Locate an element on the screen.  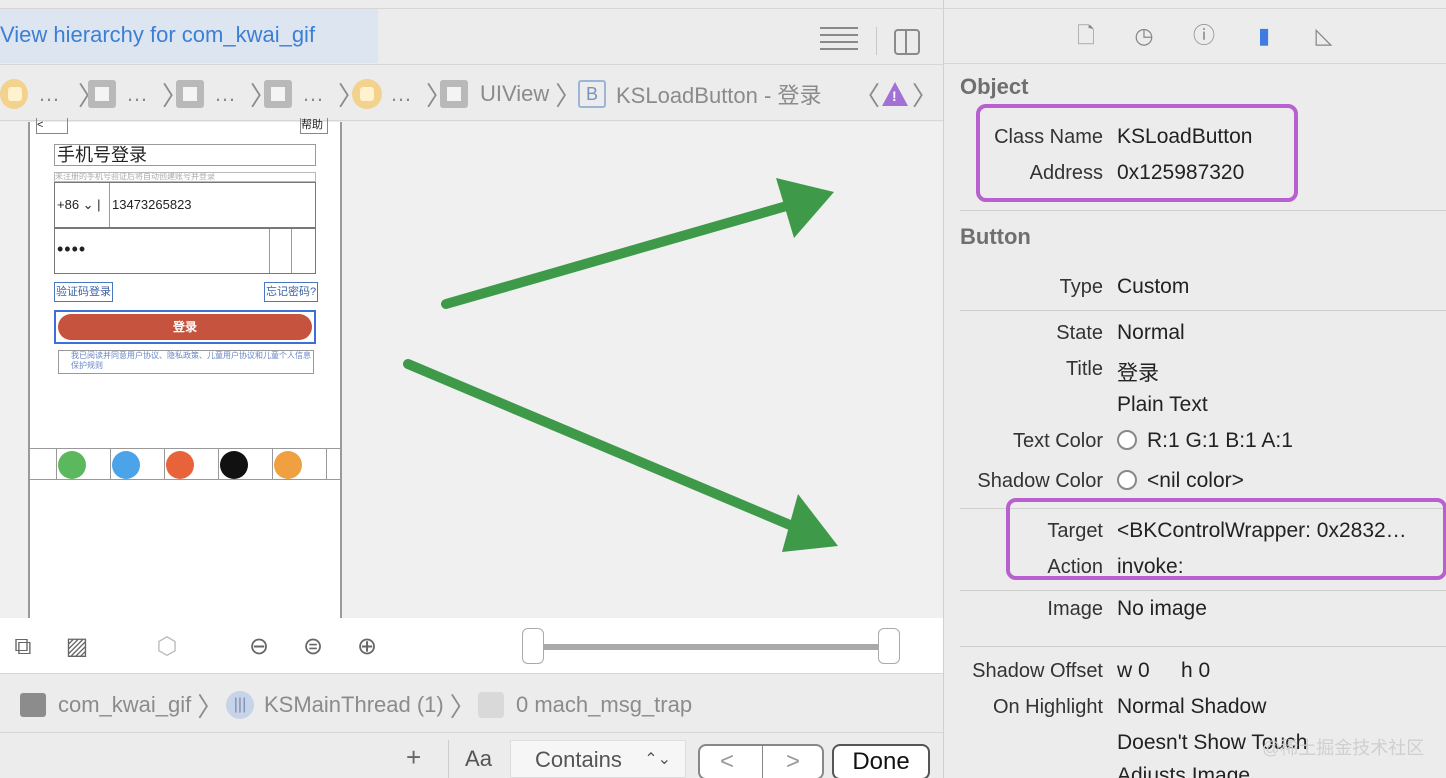
title-tab: View hierarchy for com_kwai_gif is located at coordinates (189, 36).